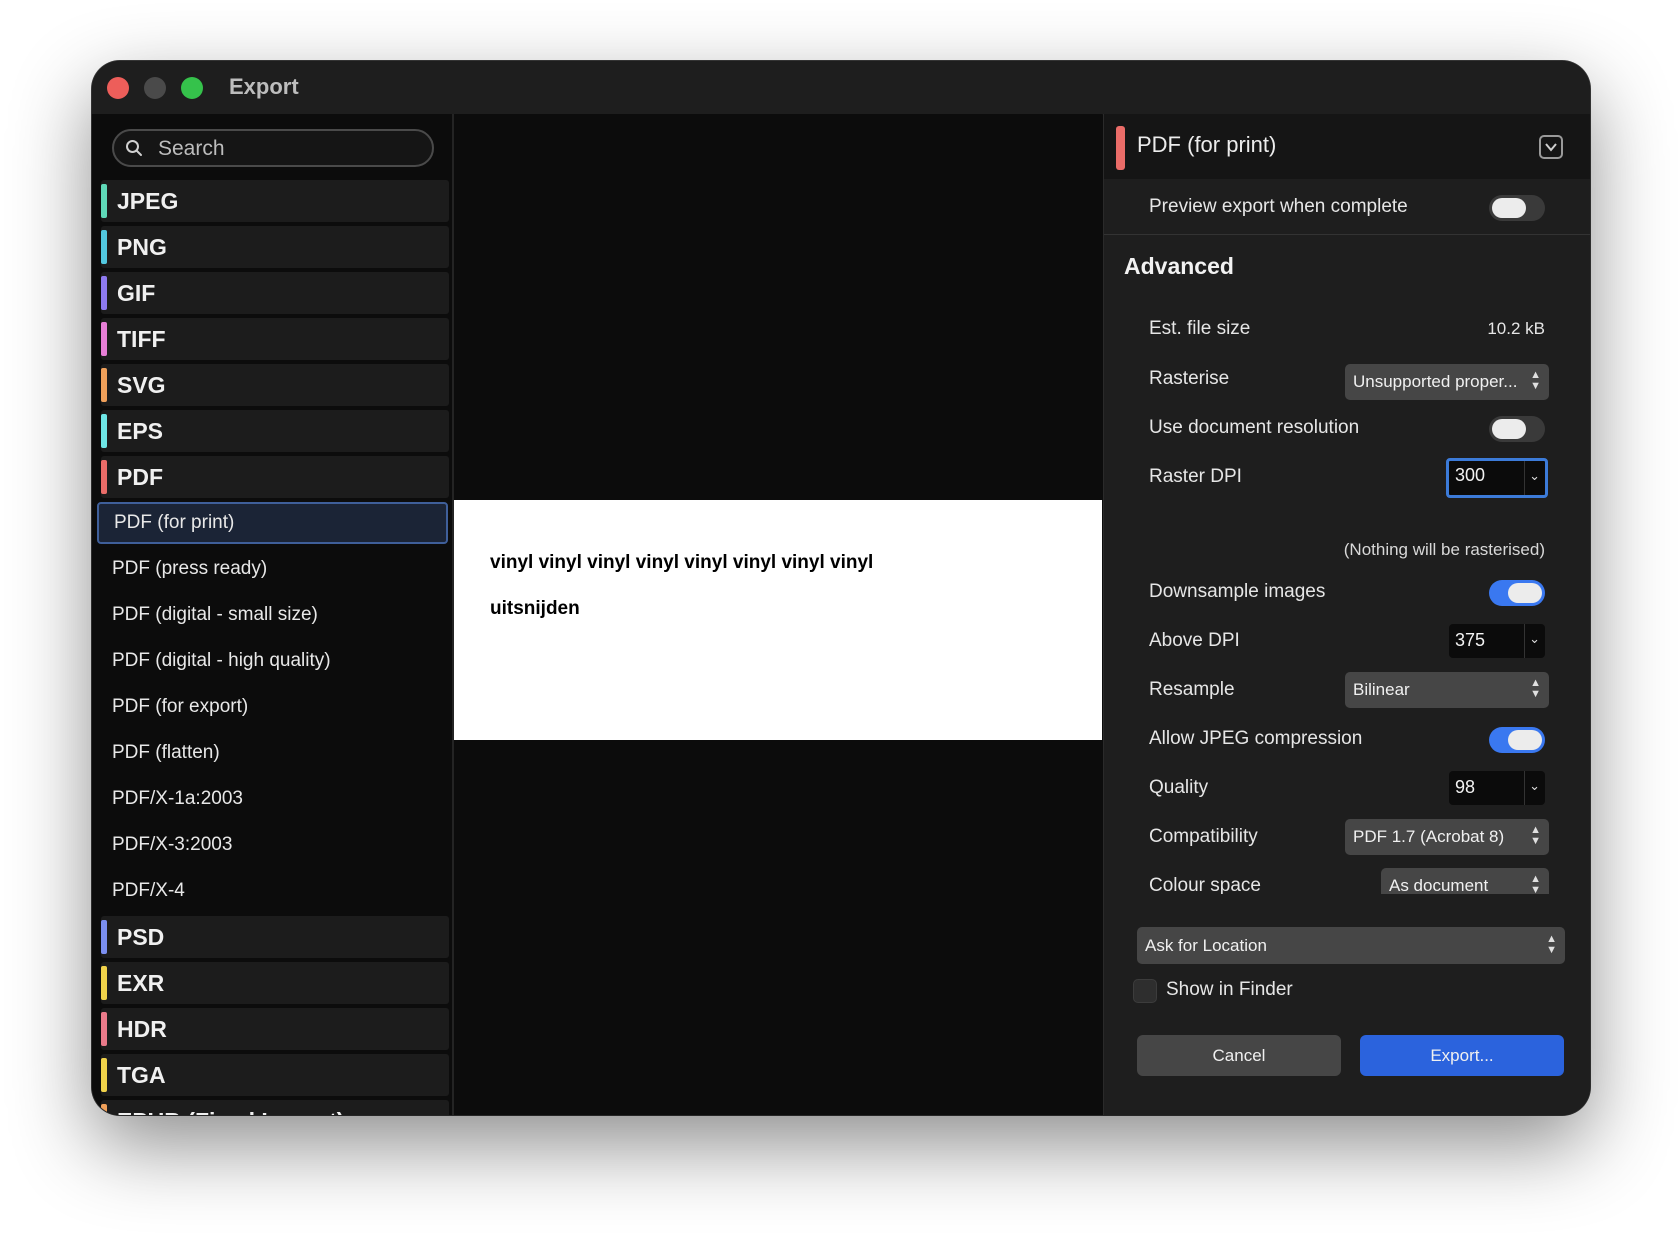  Describe the element at coordinates (275, 385) in the screenshot. I see `format-category-svg: SVG` at that location.